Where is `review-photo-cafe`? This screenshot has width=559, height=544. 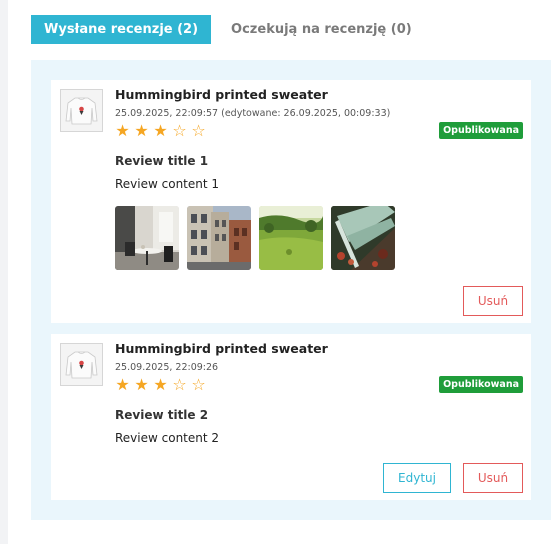 review-photo-cafe is located at coordinates (147, 238).